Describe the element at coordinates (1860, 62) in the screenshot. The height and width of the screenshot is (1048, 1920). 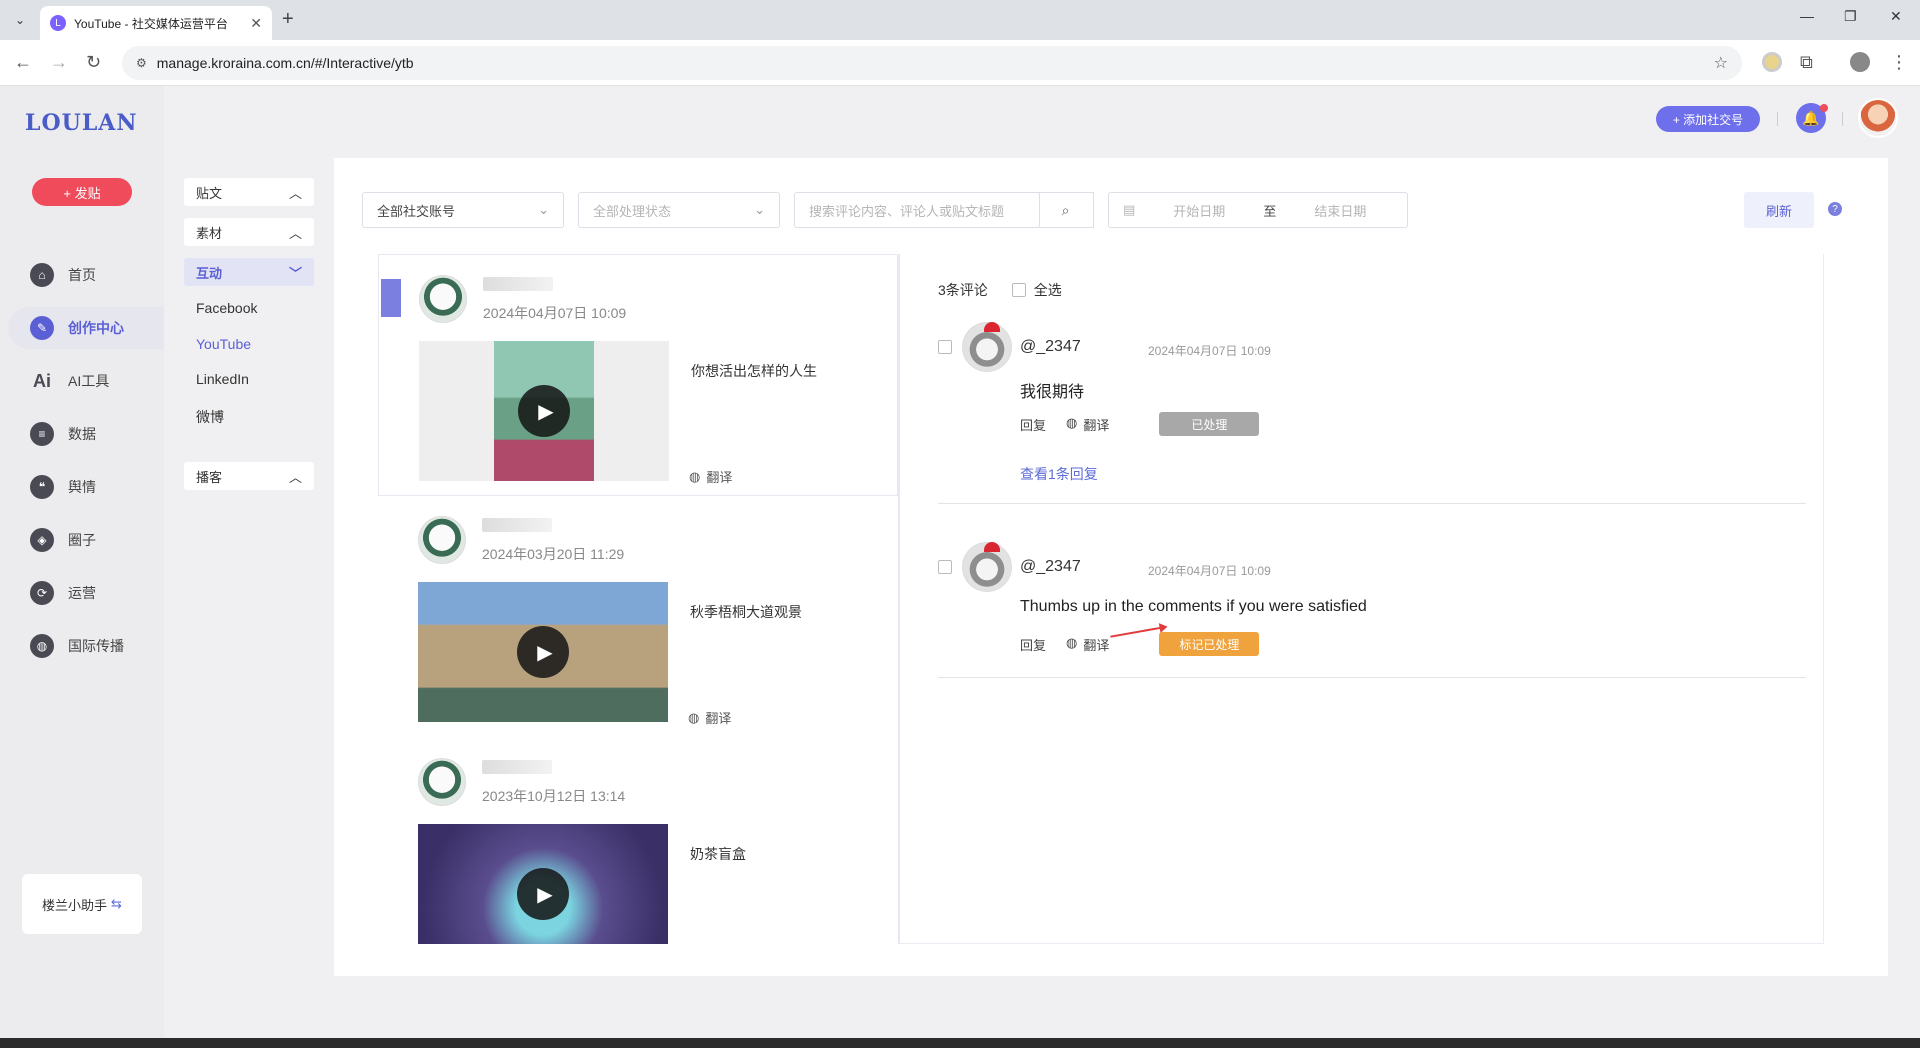
I see `profile-icon` at that location.